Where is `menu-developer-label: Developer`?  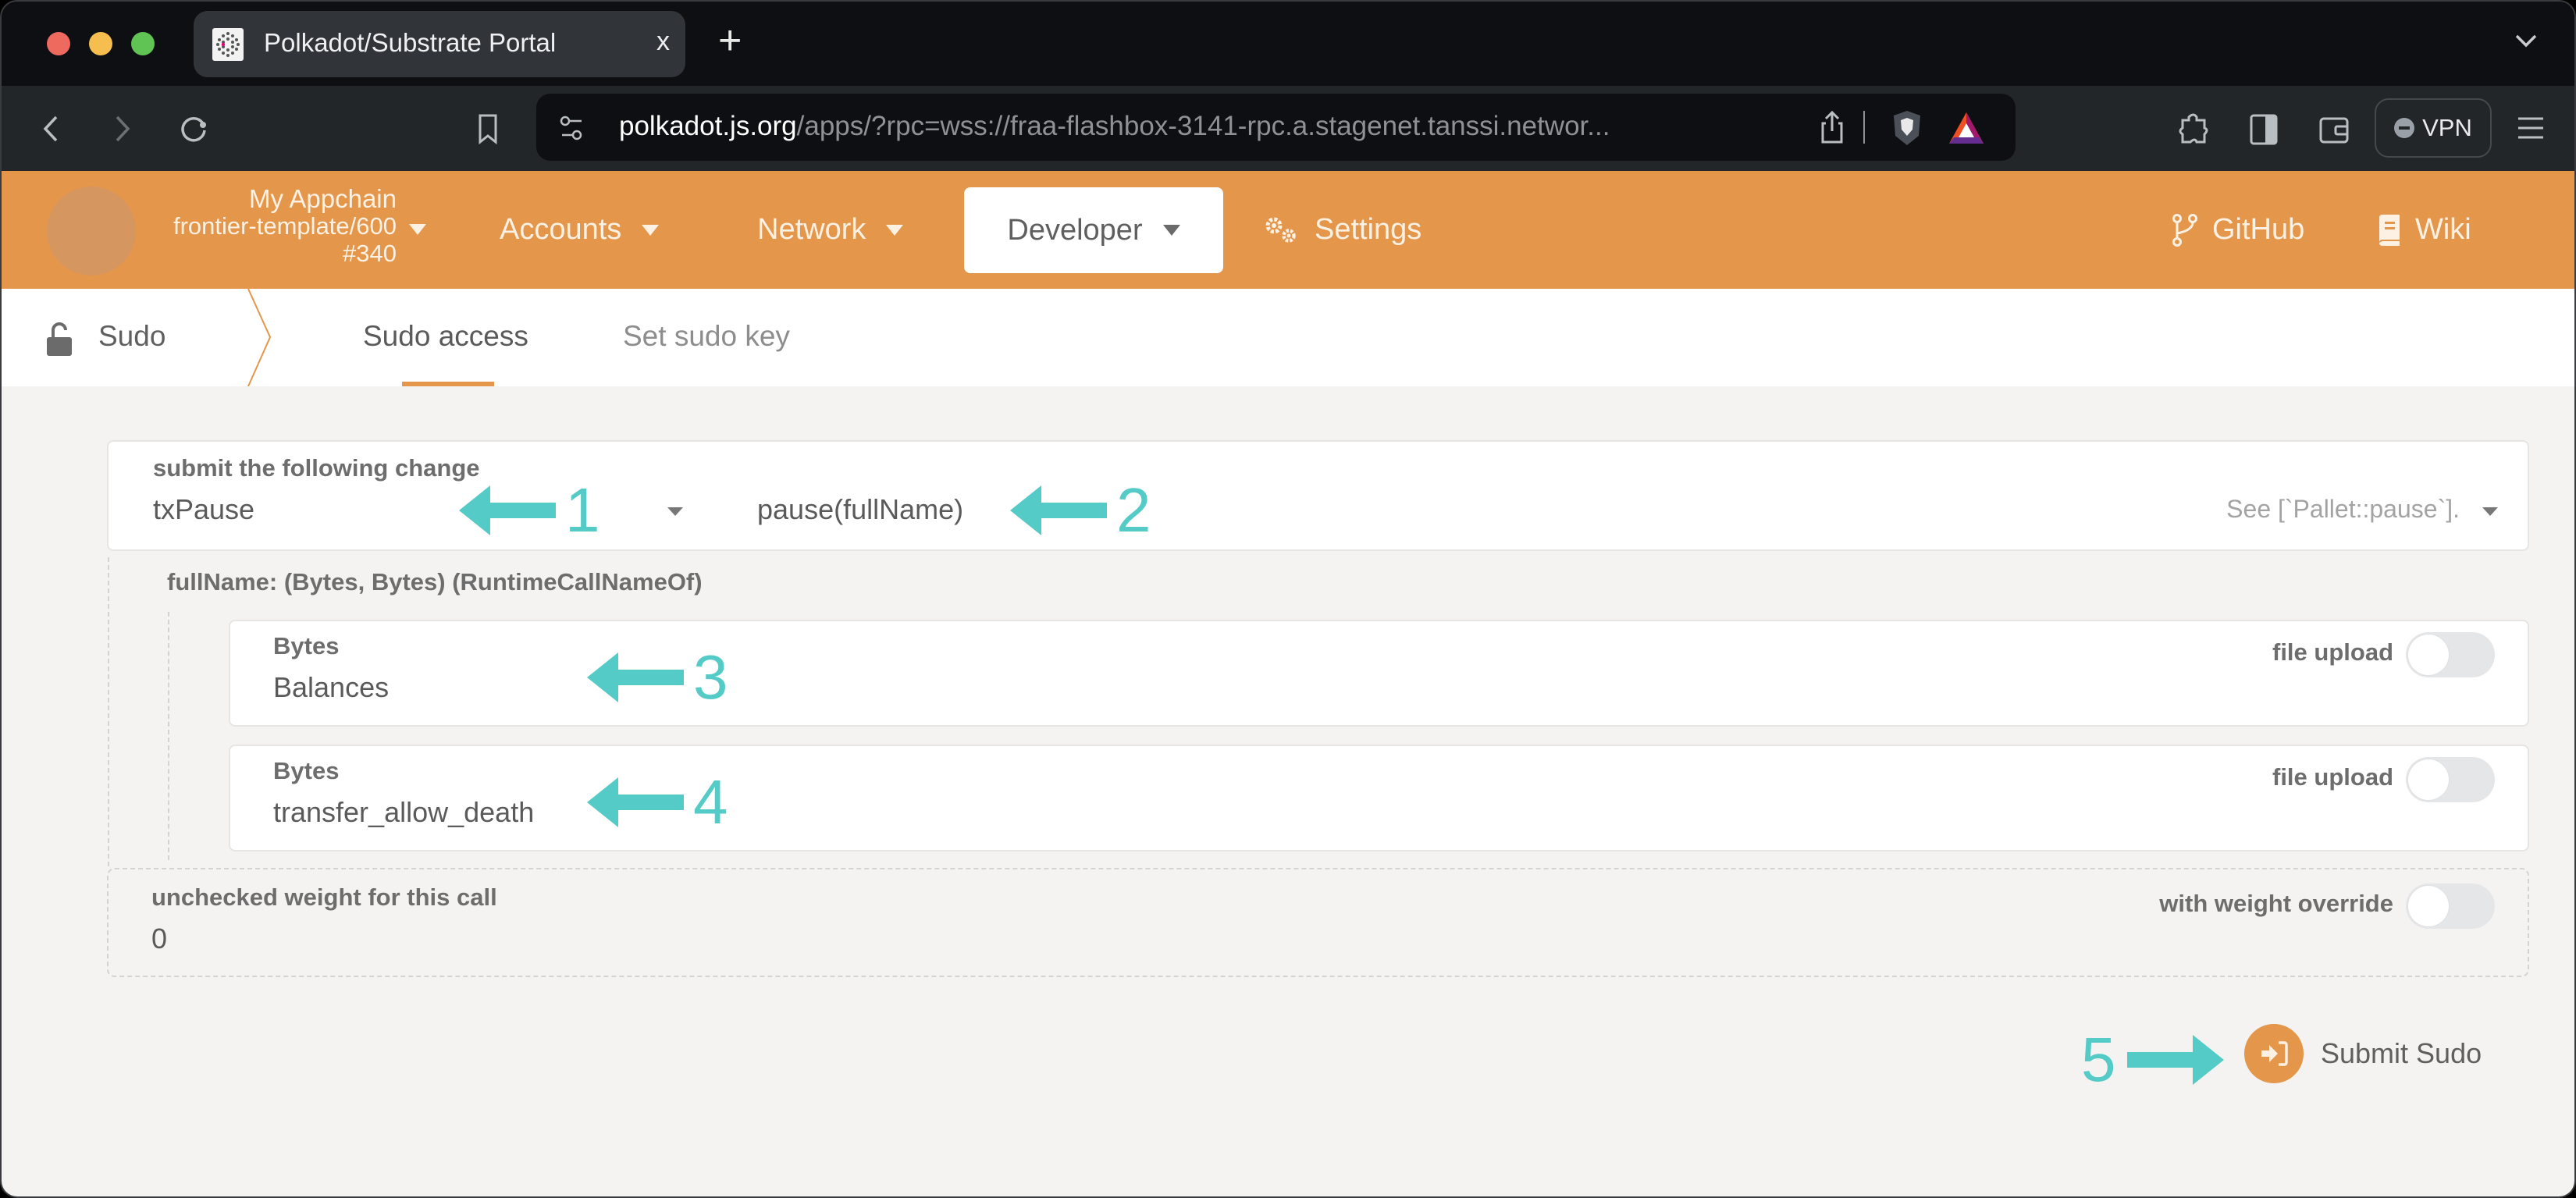
menu-developer-label: Developer is located at coordinates (1075, 230).